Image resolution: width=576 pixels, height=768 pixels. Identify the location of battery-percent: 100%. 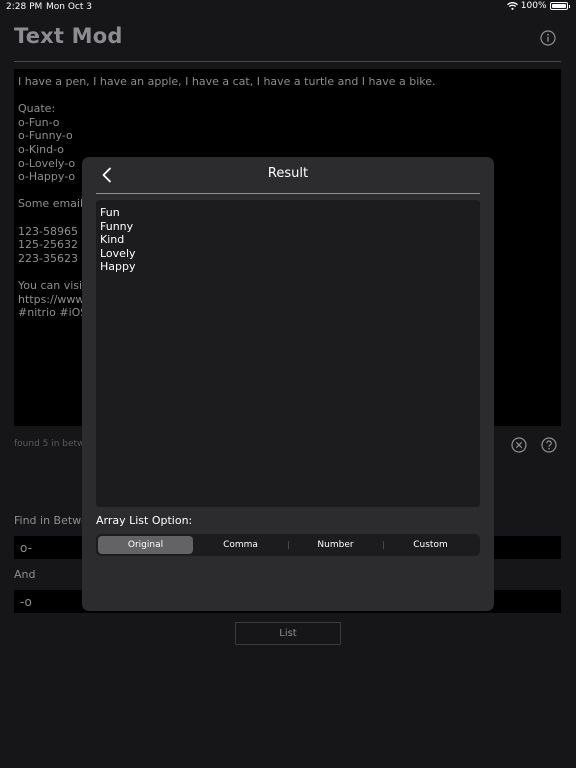
(533, 6).